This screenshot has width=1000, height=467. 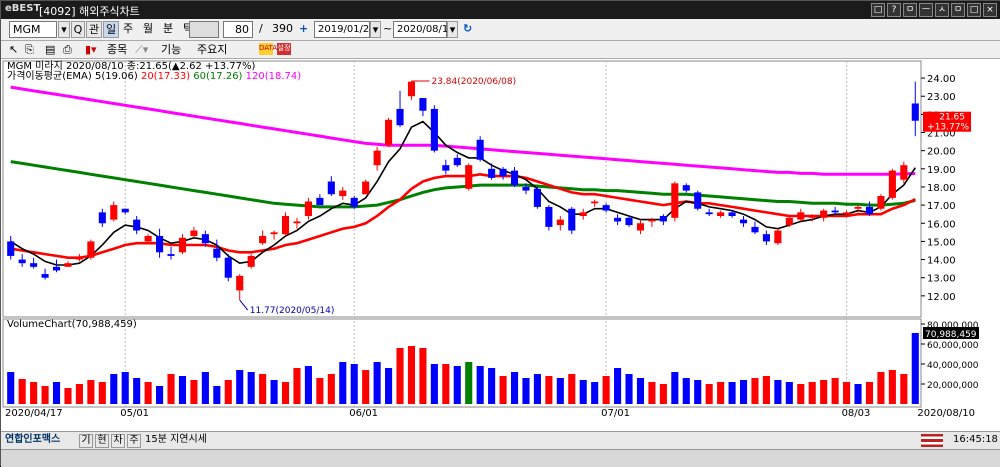 What do you see at coordinates (470, 29) in the screenshot?
I see `refresh-icon: ↻` at bounding box center [470, 29].